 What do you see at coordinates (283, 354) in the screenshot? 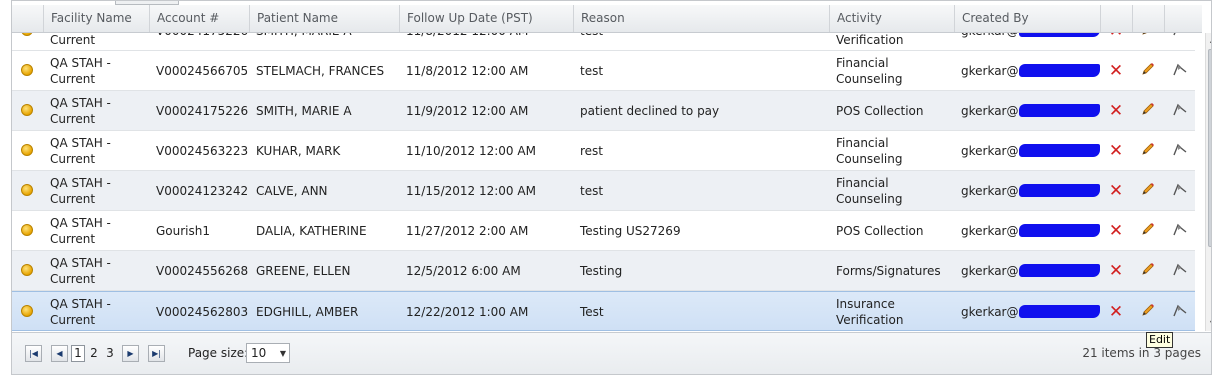
I see `chevron-down-icon: ▼` at bounding box center [283, 354].